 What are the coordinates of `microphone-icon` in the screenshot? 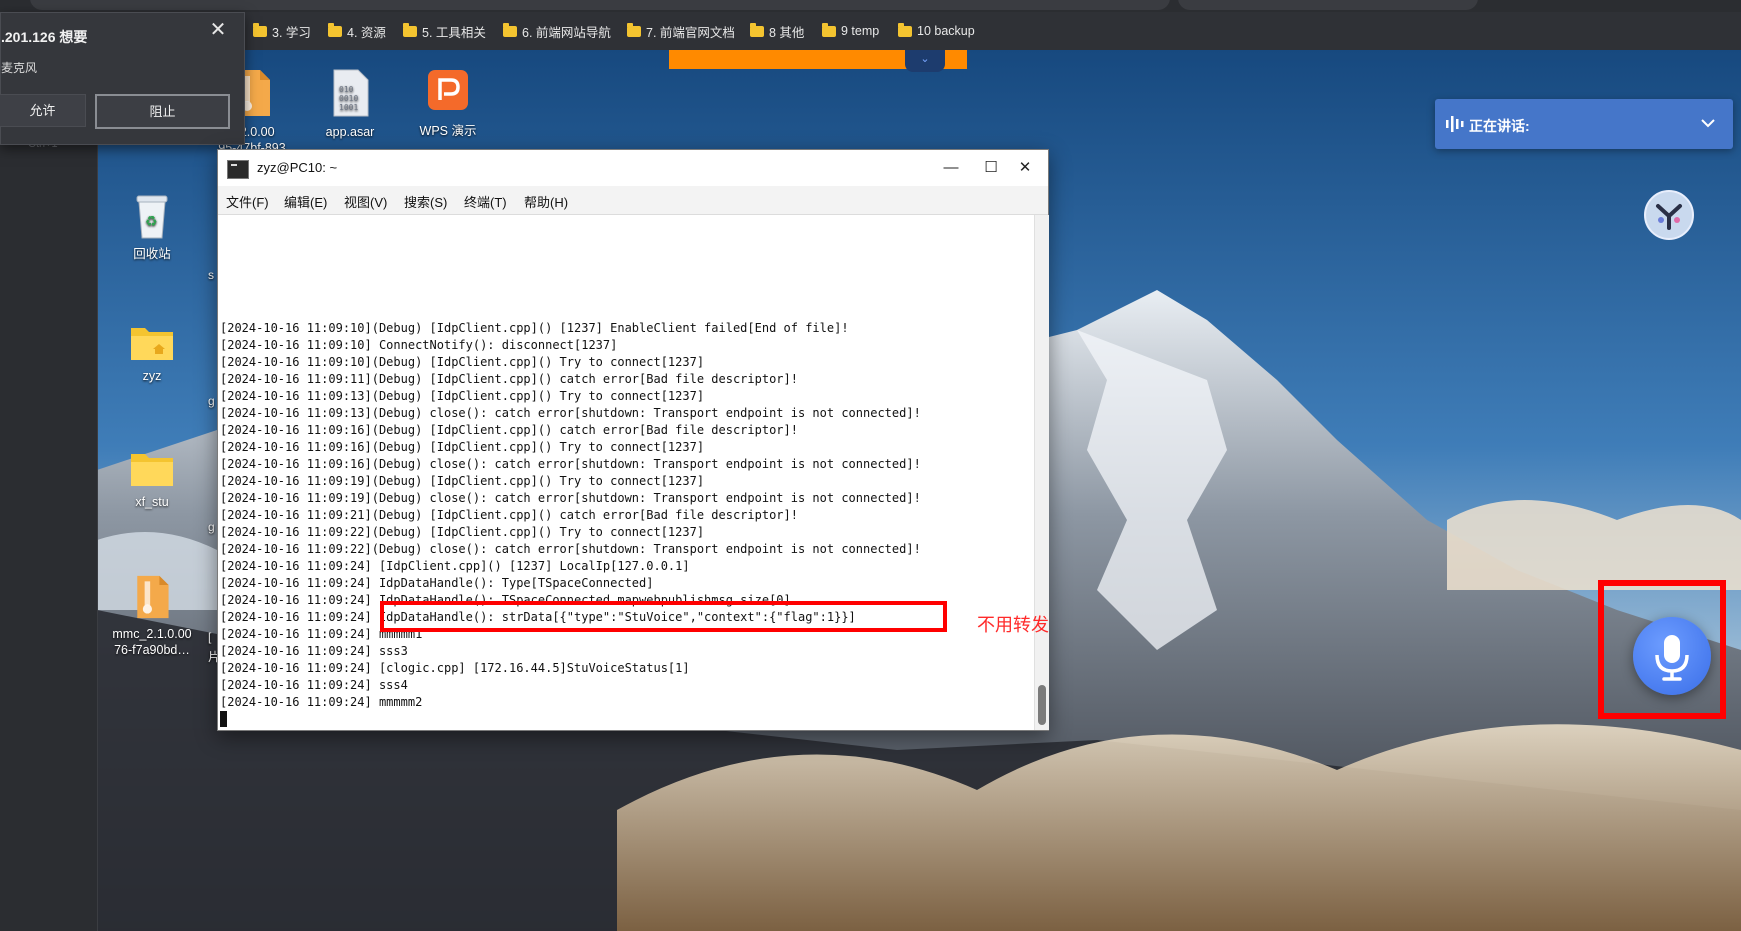 It's located at (1672, 658).